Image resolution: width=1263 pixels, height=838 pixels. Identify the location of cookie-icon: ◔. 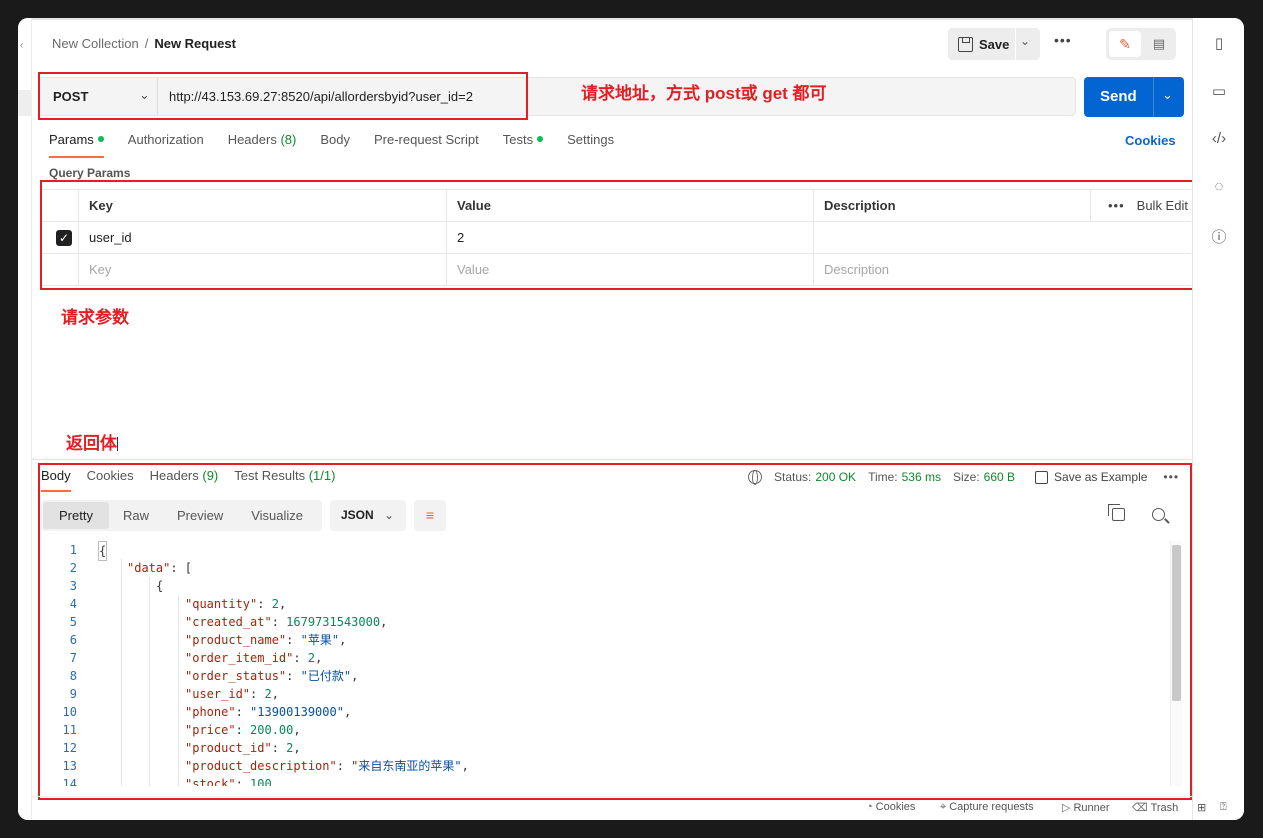
(869, 807).